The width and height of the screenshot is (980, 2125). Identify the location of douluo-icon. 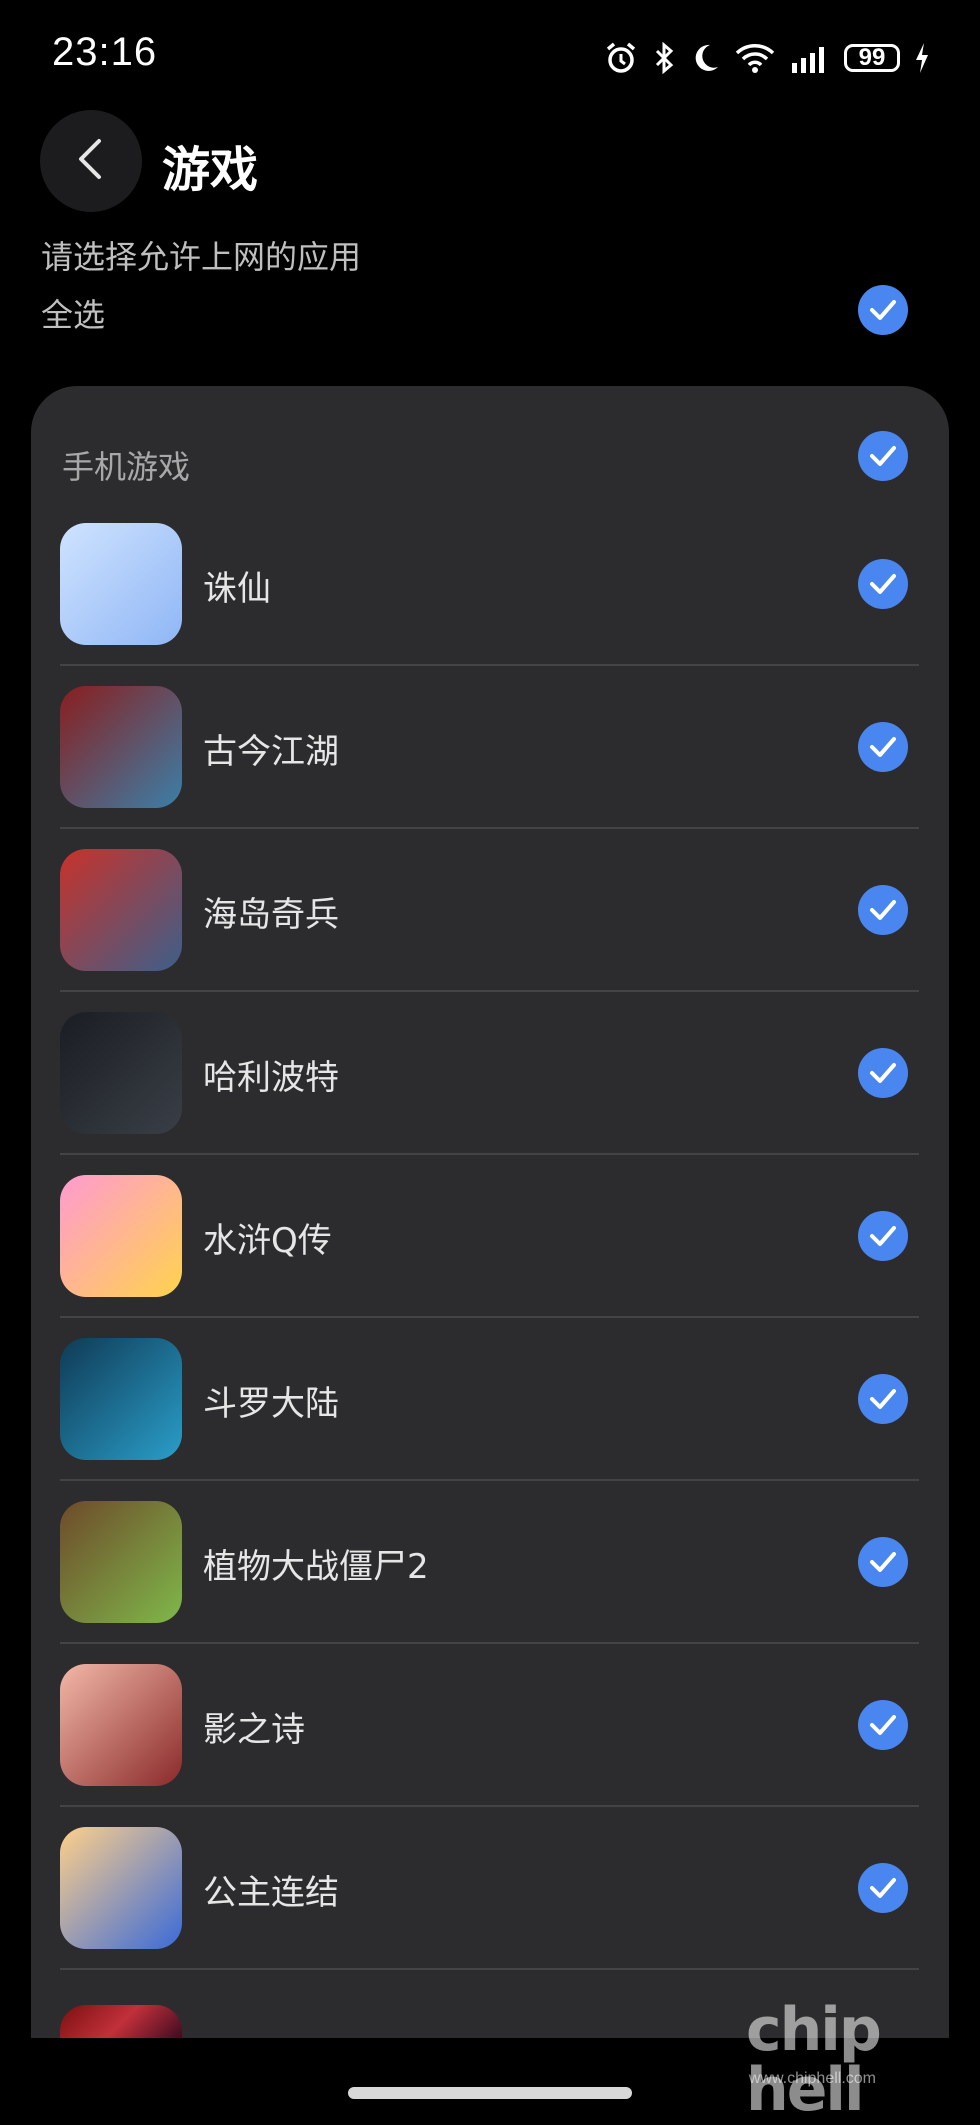
(121, 1399).